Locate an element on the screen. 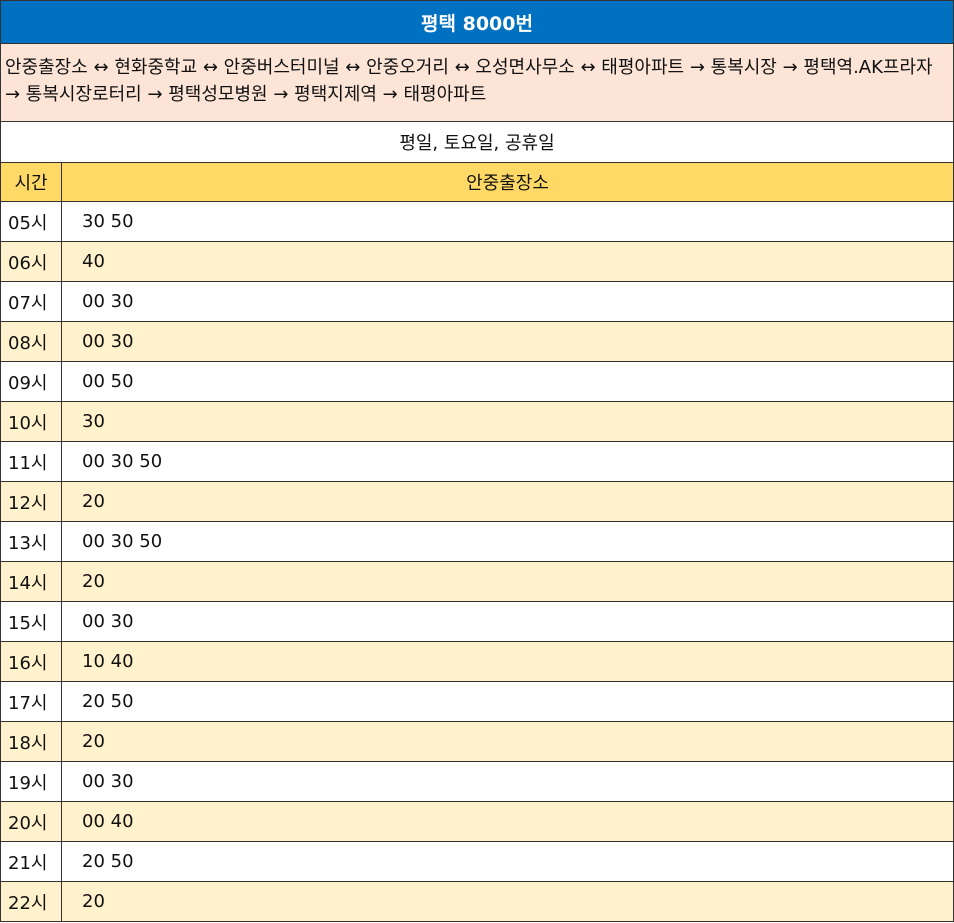  service-days-text: 평일, 토요일, 공휴일 is located at coordinates (477, 143).